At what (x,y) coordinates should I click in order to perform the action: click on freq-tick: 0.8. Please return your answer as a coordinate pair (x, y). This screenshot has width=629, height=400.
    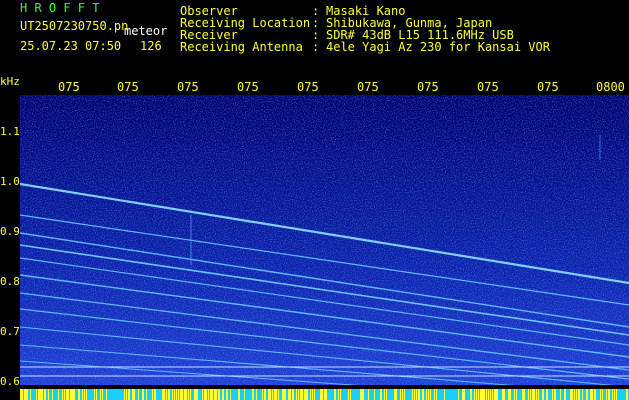
    Looking at the image, I should click on (10, 281).